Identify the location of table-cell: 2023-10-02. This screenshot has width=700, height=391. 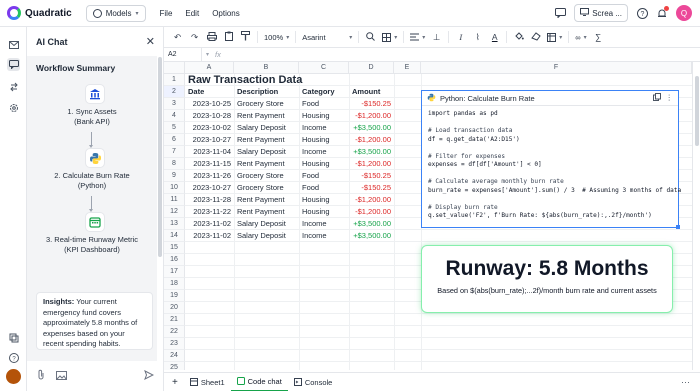
(209, 128).